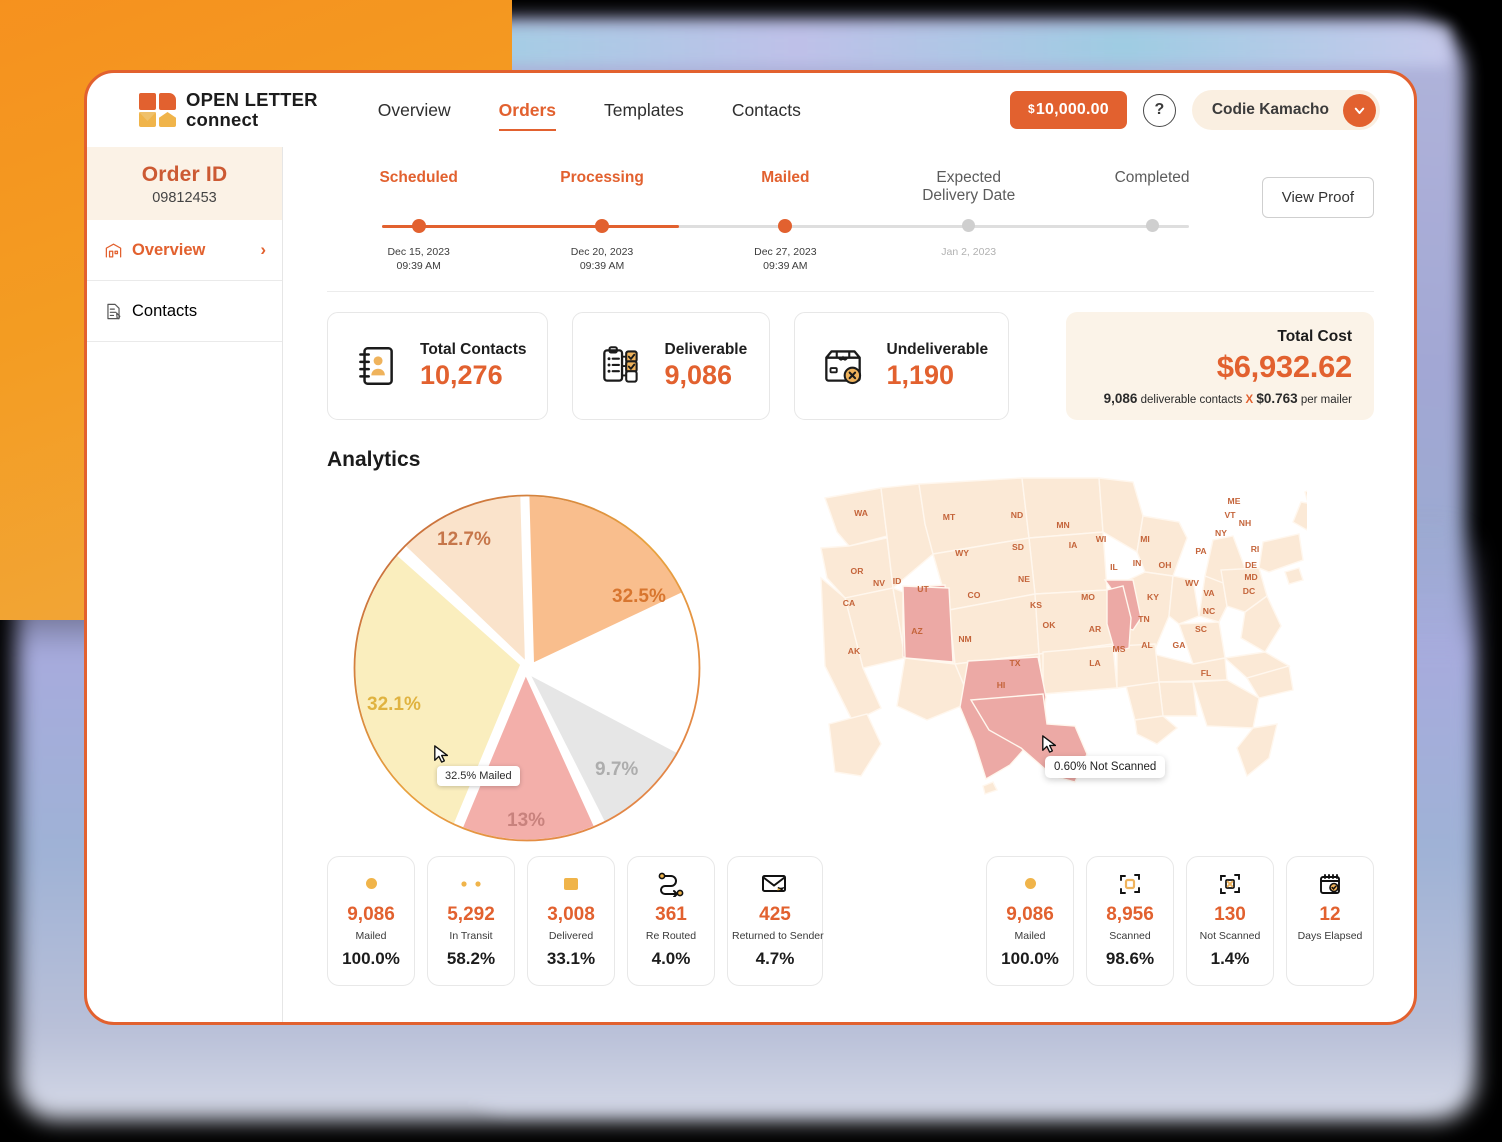 The width and height of the screenshot is (1502, 1142). What do you see at coordinates (1231, 515) in the screenshot?
I see `svg-text: VT` at bounding box center [1231, 515].